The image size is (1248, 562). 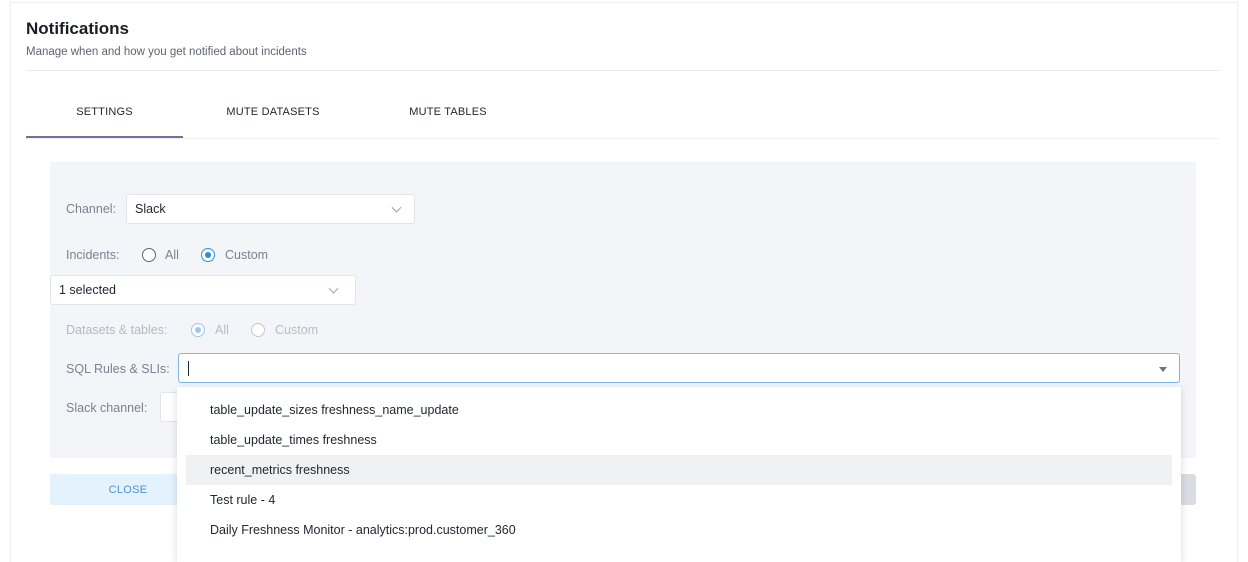 I want to click on incidents-all-radio, so click(x=149, y=255).